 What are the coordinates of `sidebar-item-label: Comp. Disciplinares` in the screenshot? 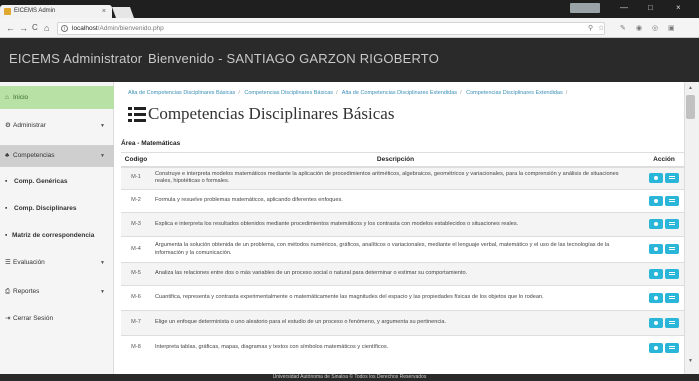 It's located at (45, 208).